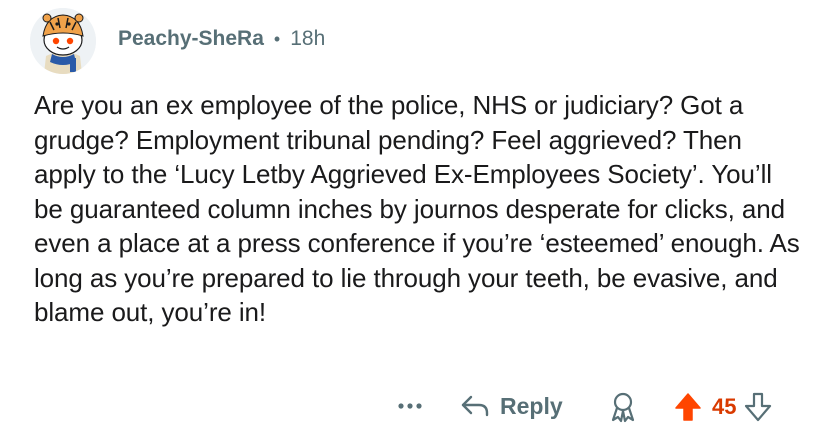 The image size is (828, 438). Describe the element at coordinates (531, 405) in the screenshot. I see `reply-label: Reply` at that location.